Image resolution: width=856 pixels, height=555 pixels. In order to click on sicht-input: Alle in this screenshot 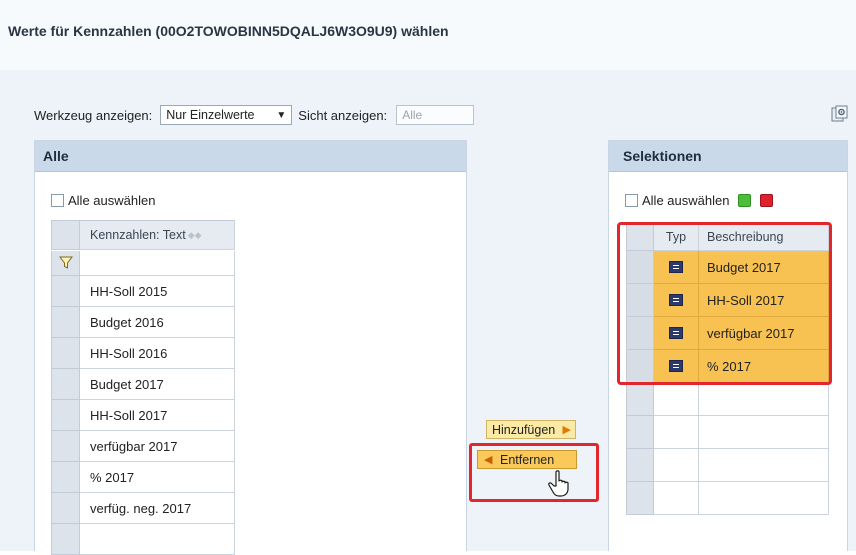, I will do `click(435, 115)`.